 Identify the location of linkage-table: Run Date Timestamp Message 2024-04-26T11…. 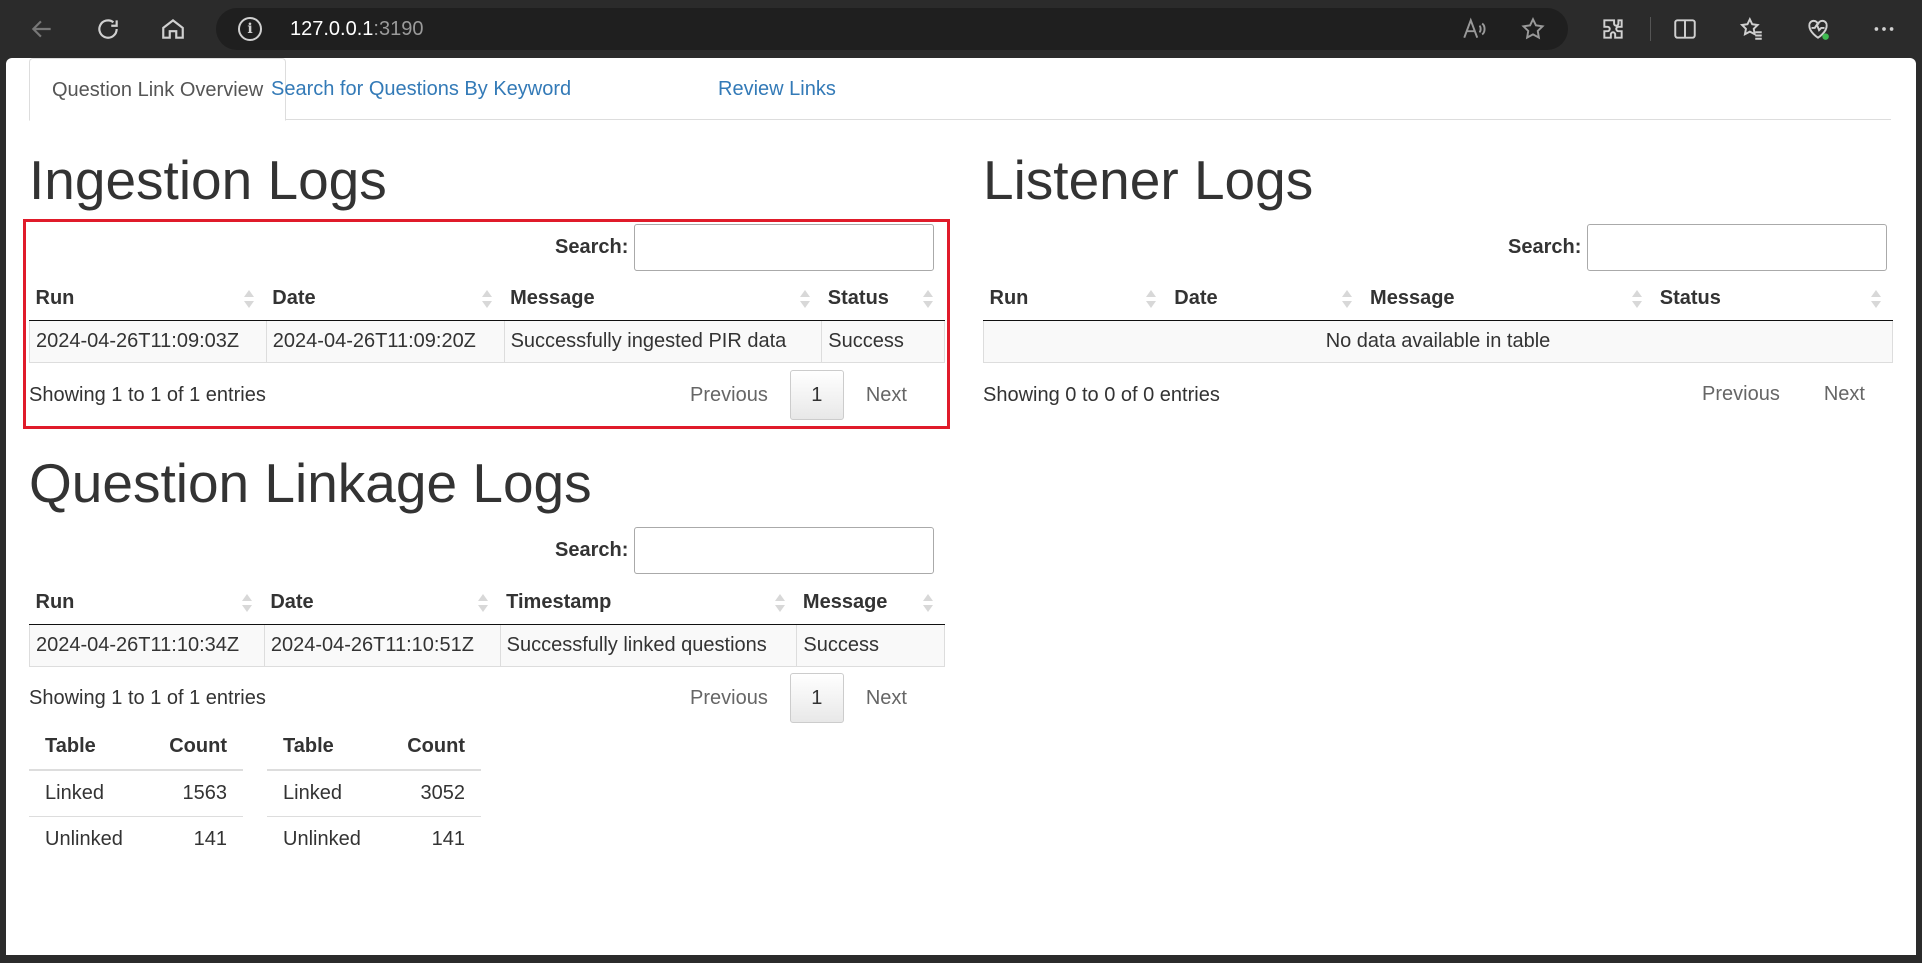
(487, 624).